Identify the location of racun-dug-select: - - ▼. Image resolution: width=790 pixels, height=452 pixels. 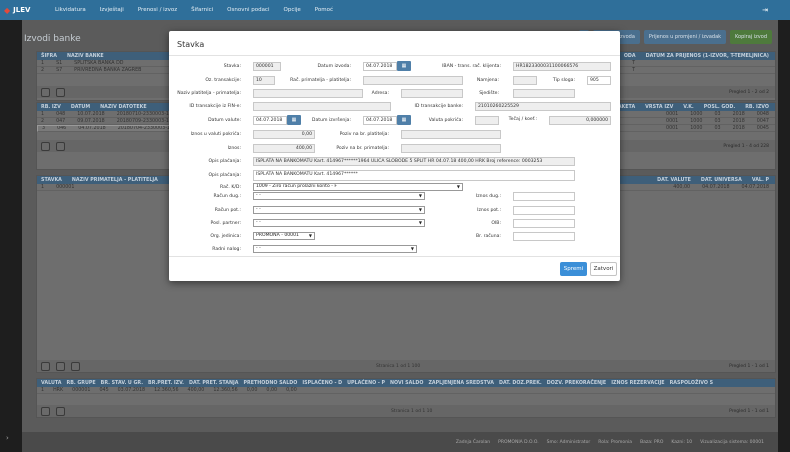
(339, 196).